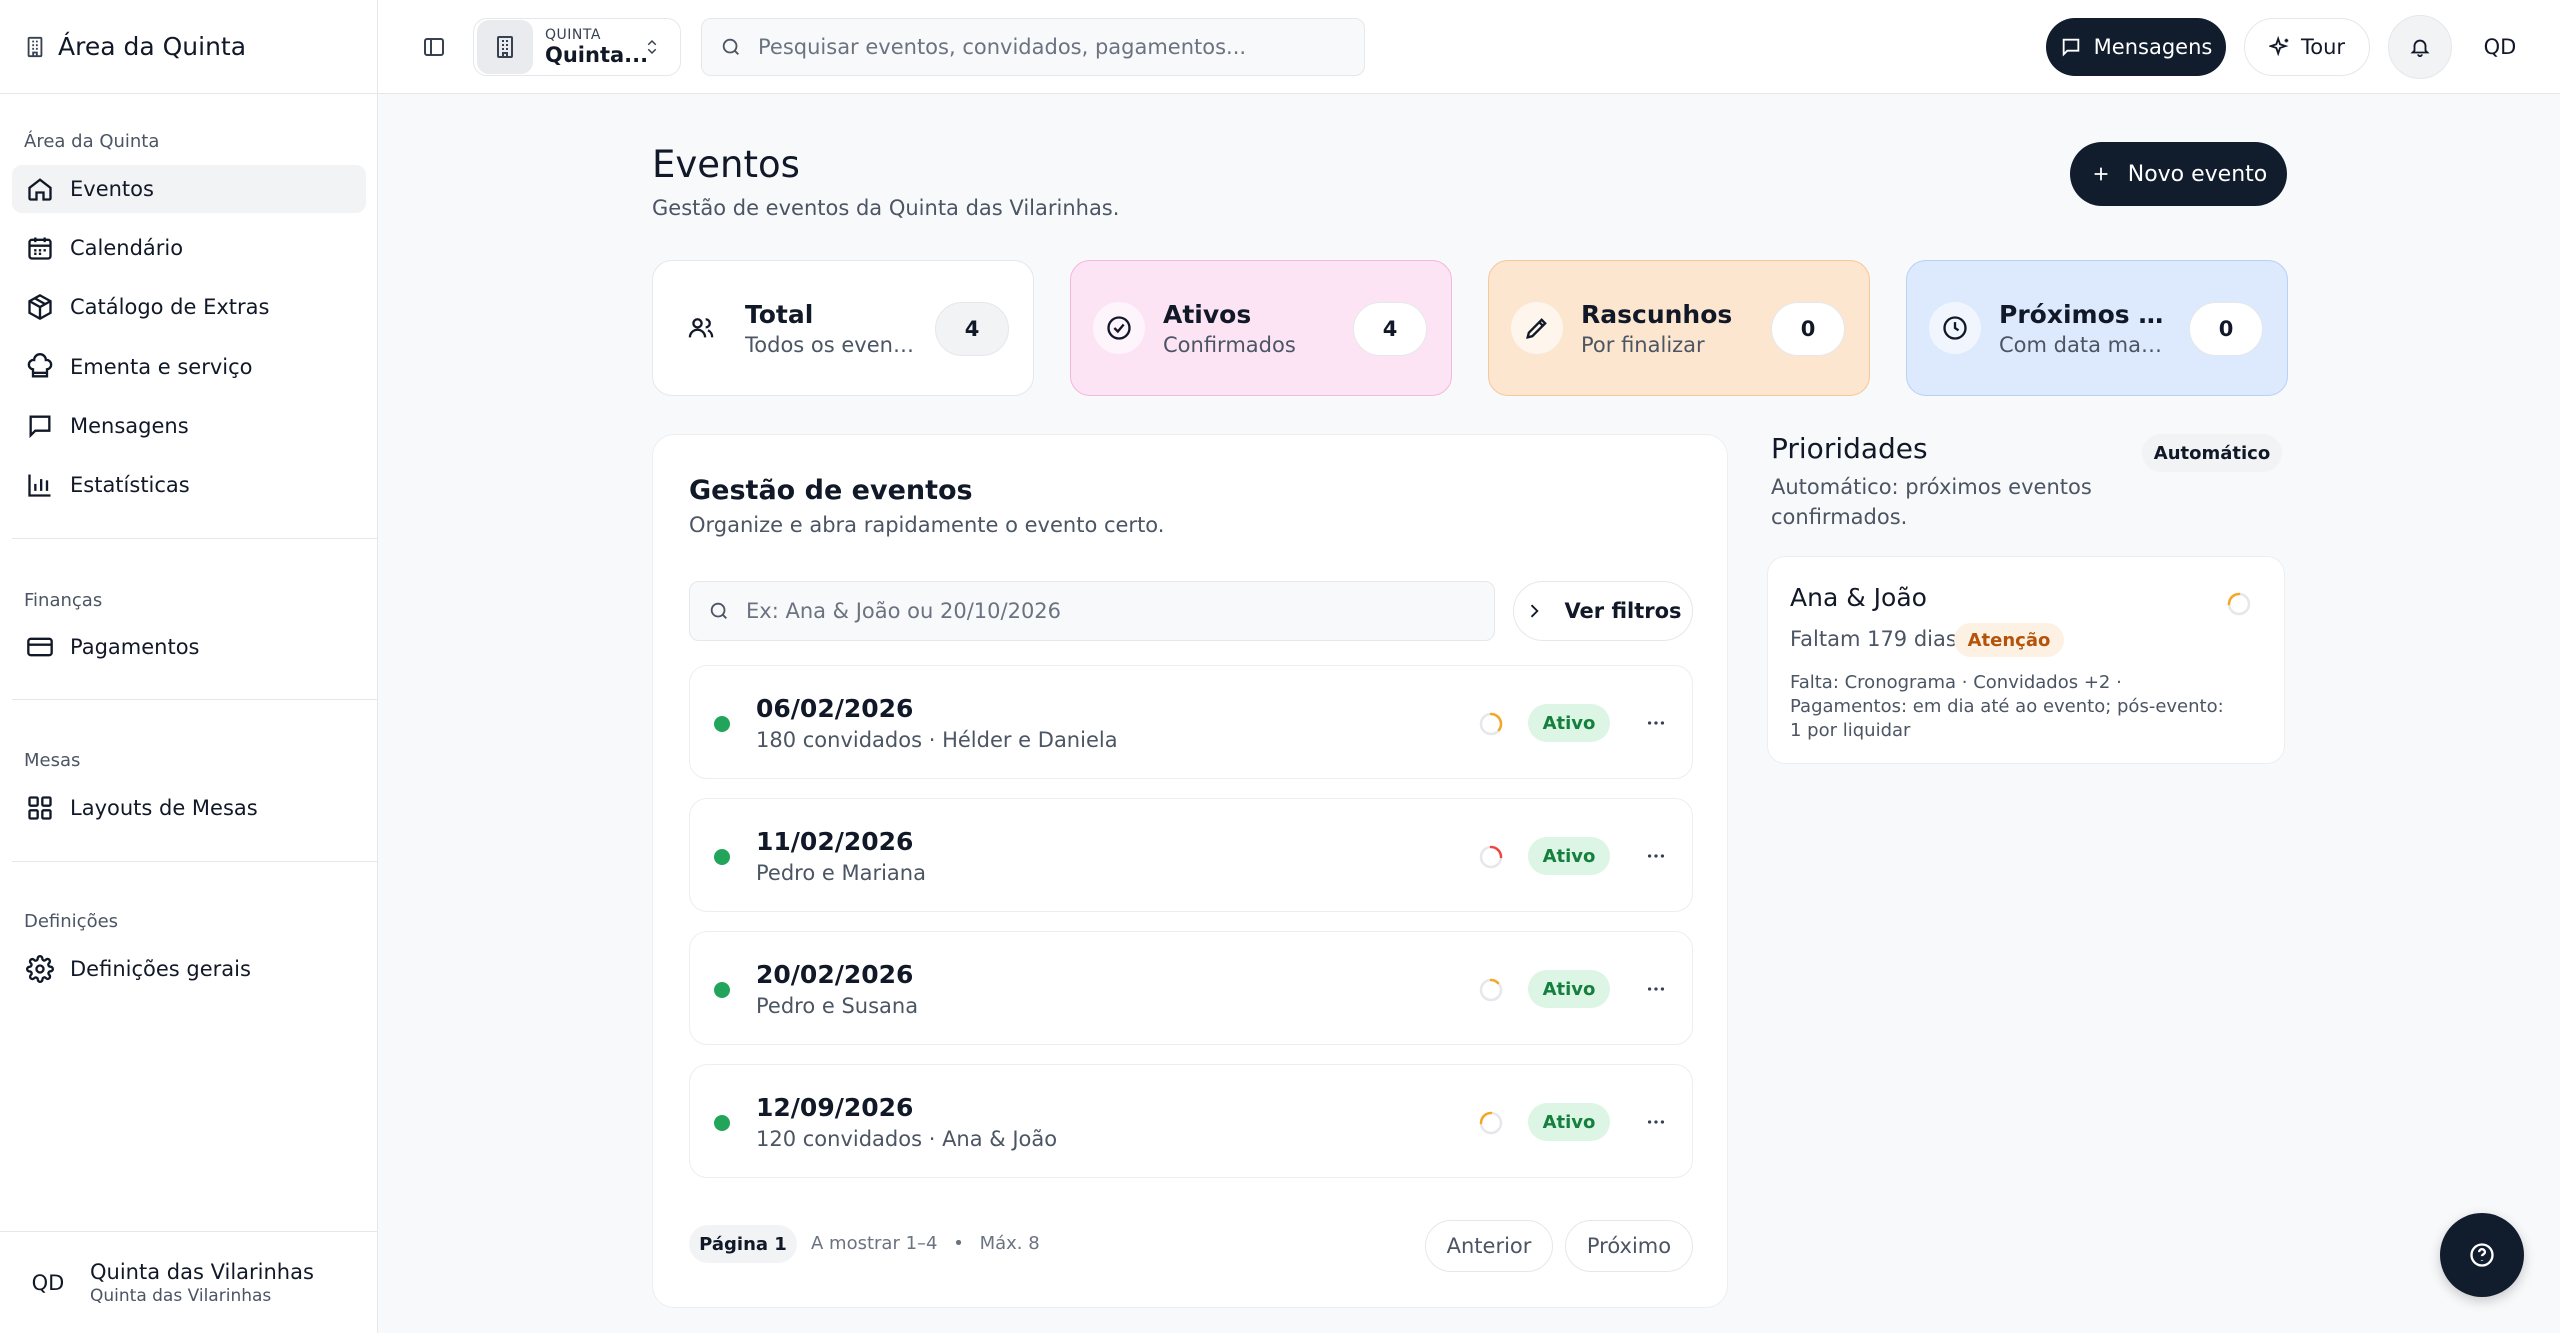 This screenshot has width=2560, height=1333. What do you see at coordinates (2500, 47) in the screenshot?
I see `user-avatar-button: QD` at bounding box center [2500, 47].